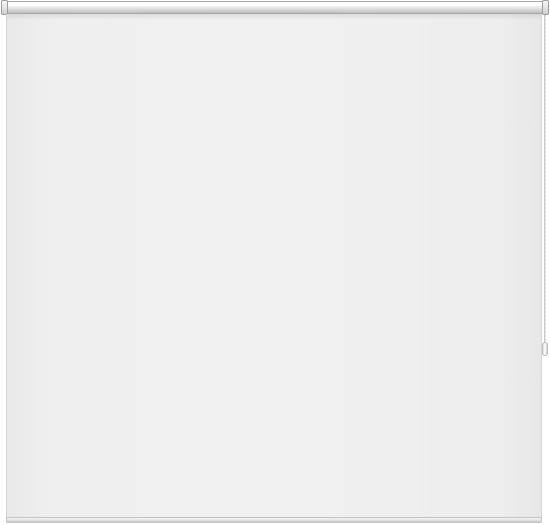 The height and width of the screenshot is (525, 550). Describe the element at coordinates (545, 349) in the screenshot. I see `chain-weight-icon` at that location.